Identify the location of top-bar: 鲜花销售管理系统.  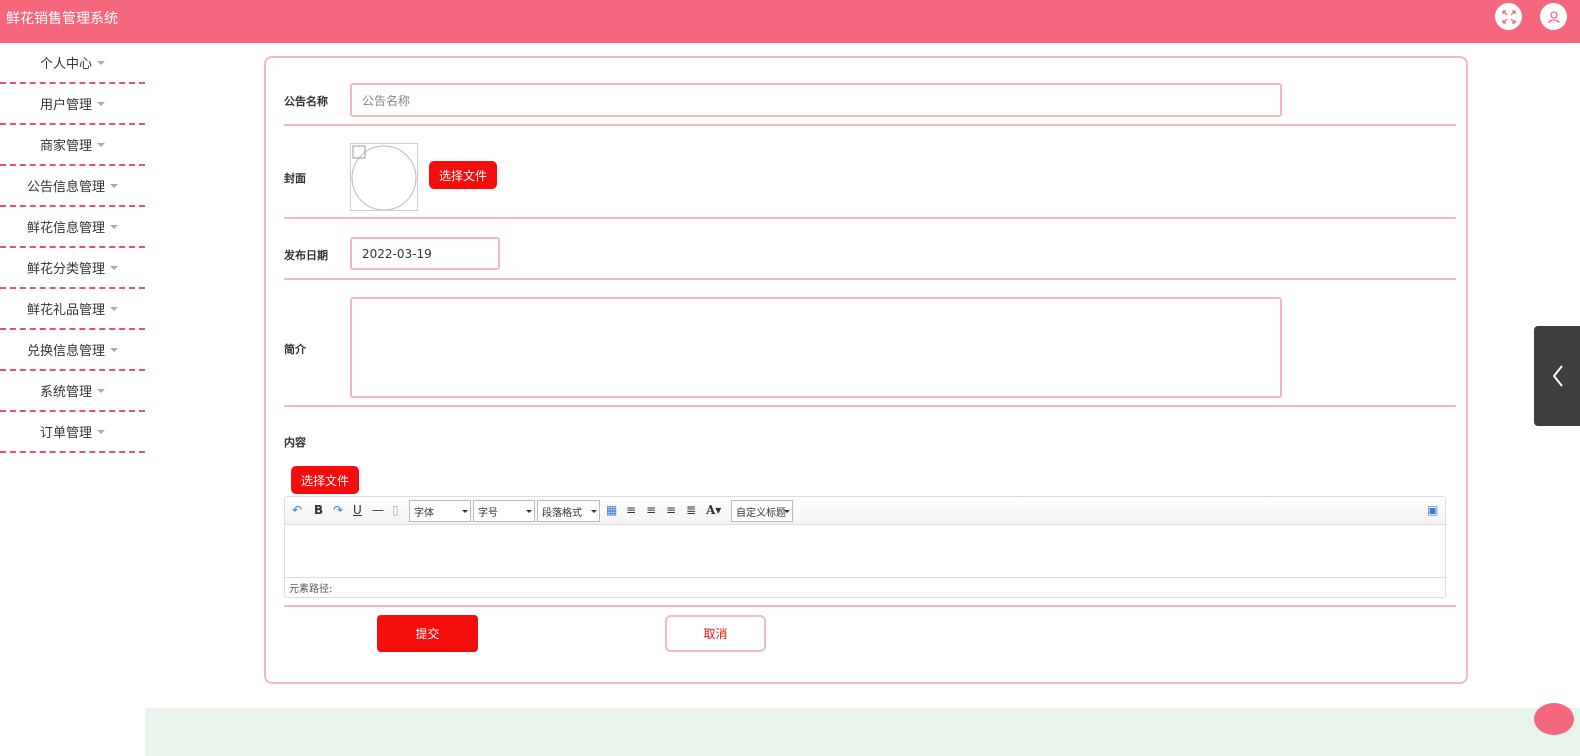
(790, 21).